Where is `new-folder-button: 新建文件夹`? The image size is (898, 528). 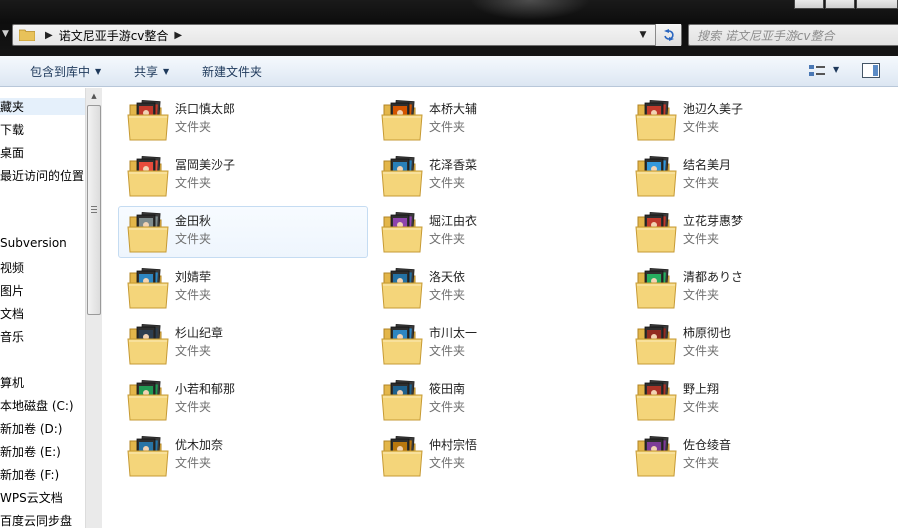
new-folder-button: 新建文件夹 is located at coordinates (232, 71).